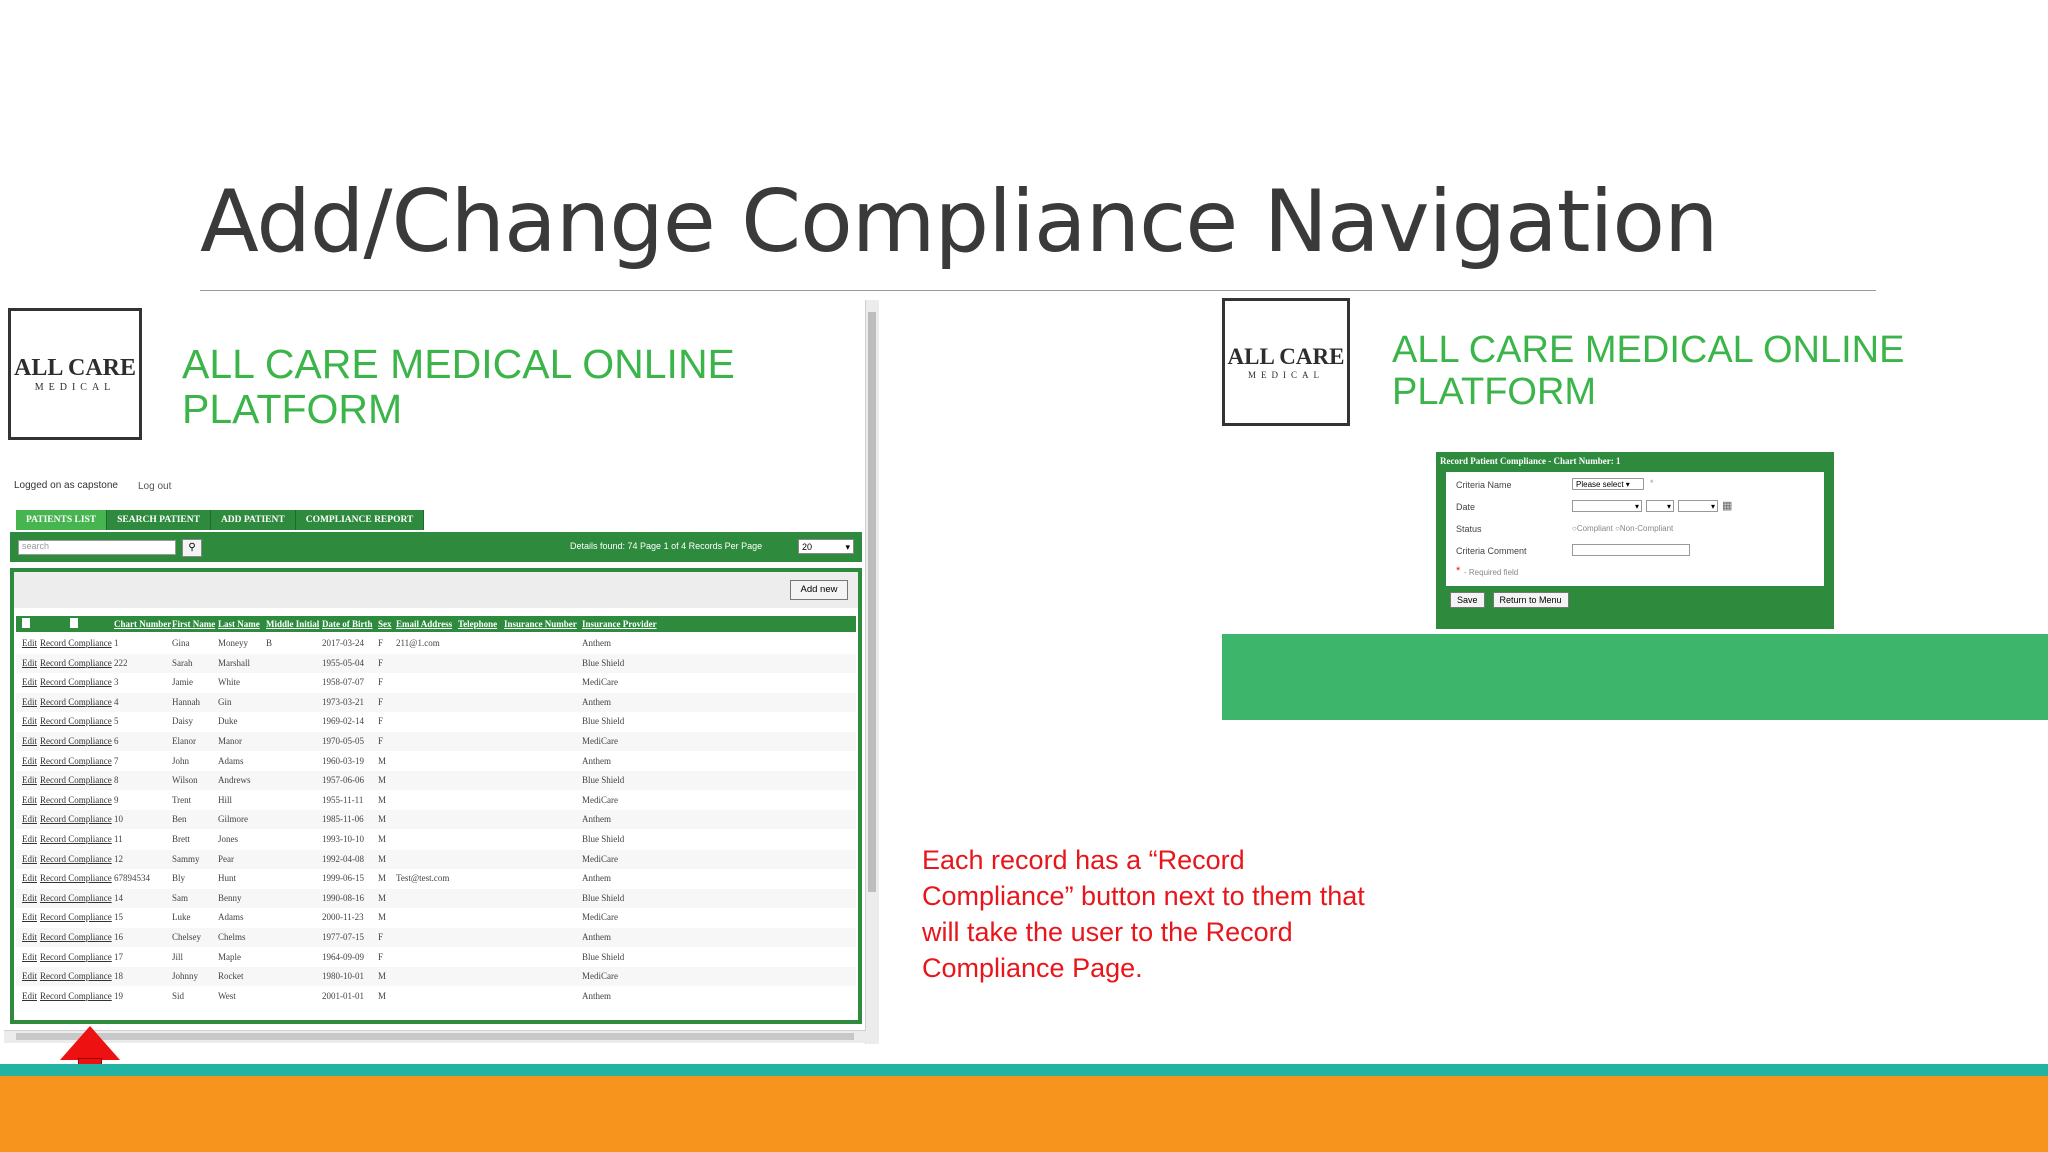  I want to click on tab-search-patient: SEARCH PATIENT, so click(159, 520).